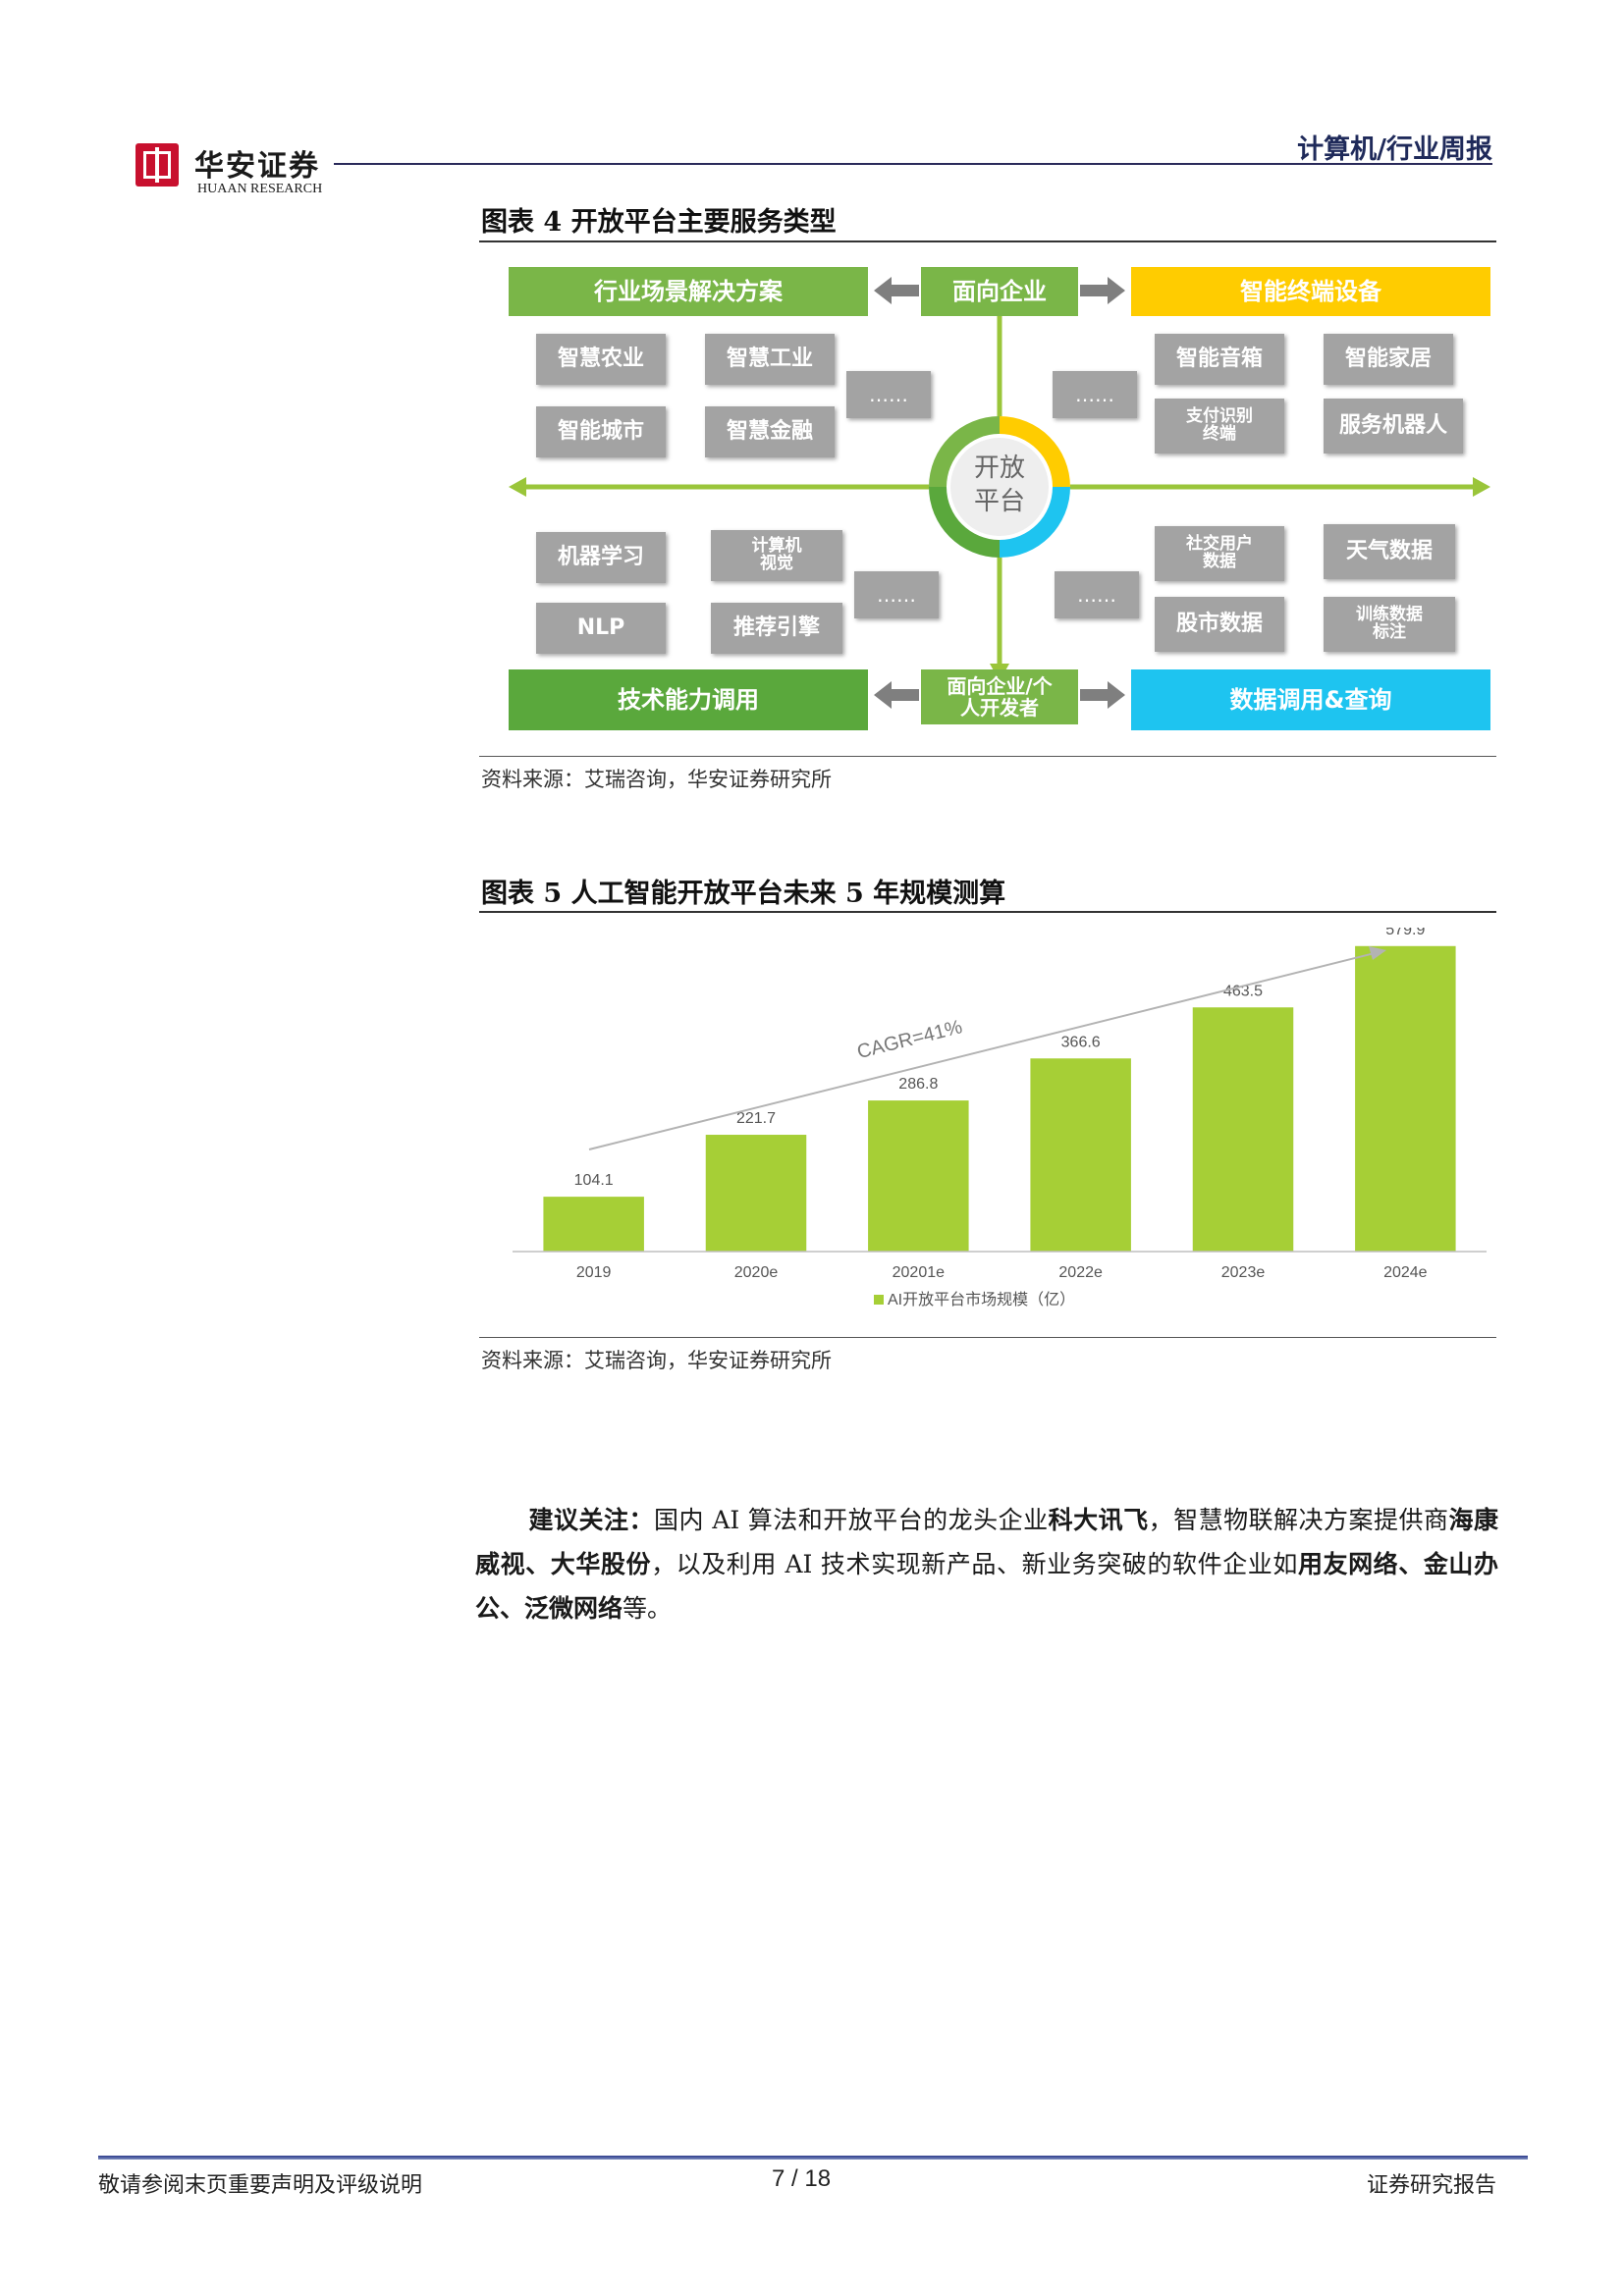 The image size is (1624, 2296). Describe the element at coordinates (260, 189) in the screenshot. I see `company-name-en: HUAAN RESEARCH` at that location.